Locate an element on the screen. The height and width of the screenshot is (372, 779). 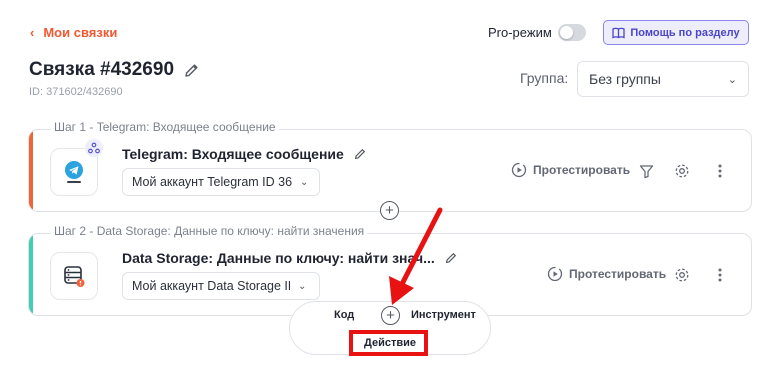
group-select: Без группы ⌄ is located at coordinates (663, 79).